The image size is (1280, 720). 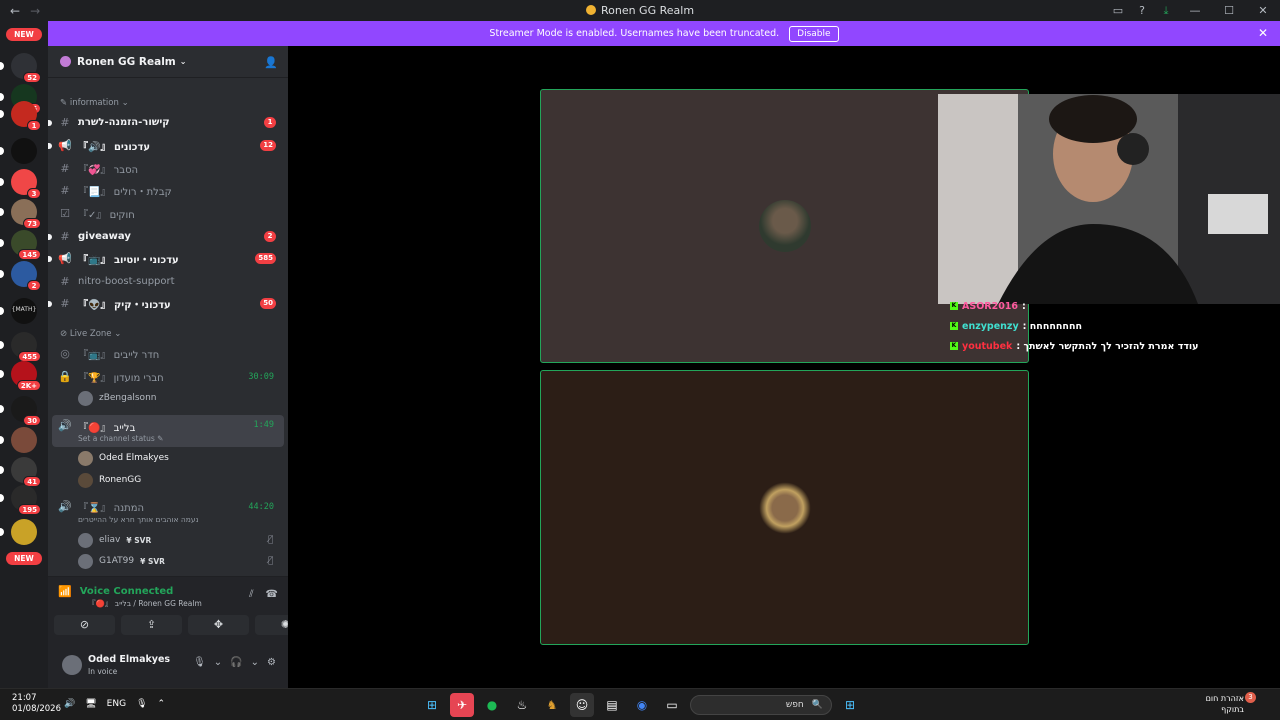 I want to click on inbox-icon: ▭, so click(x=1118, y=10).